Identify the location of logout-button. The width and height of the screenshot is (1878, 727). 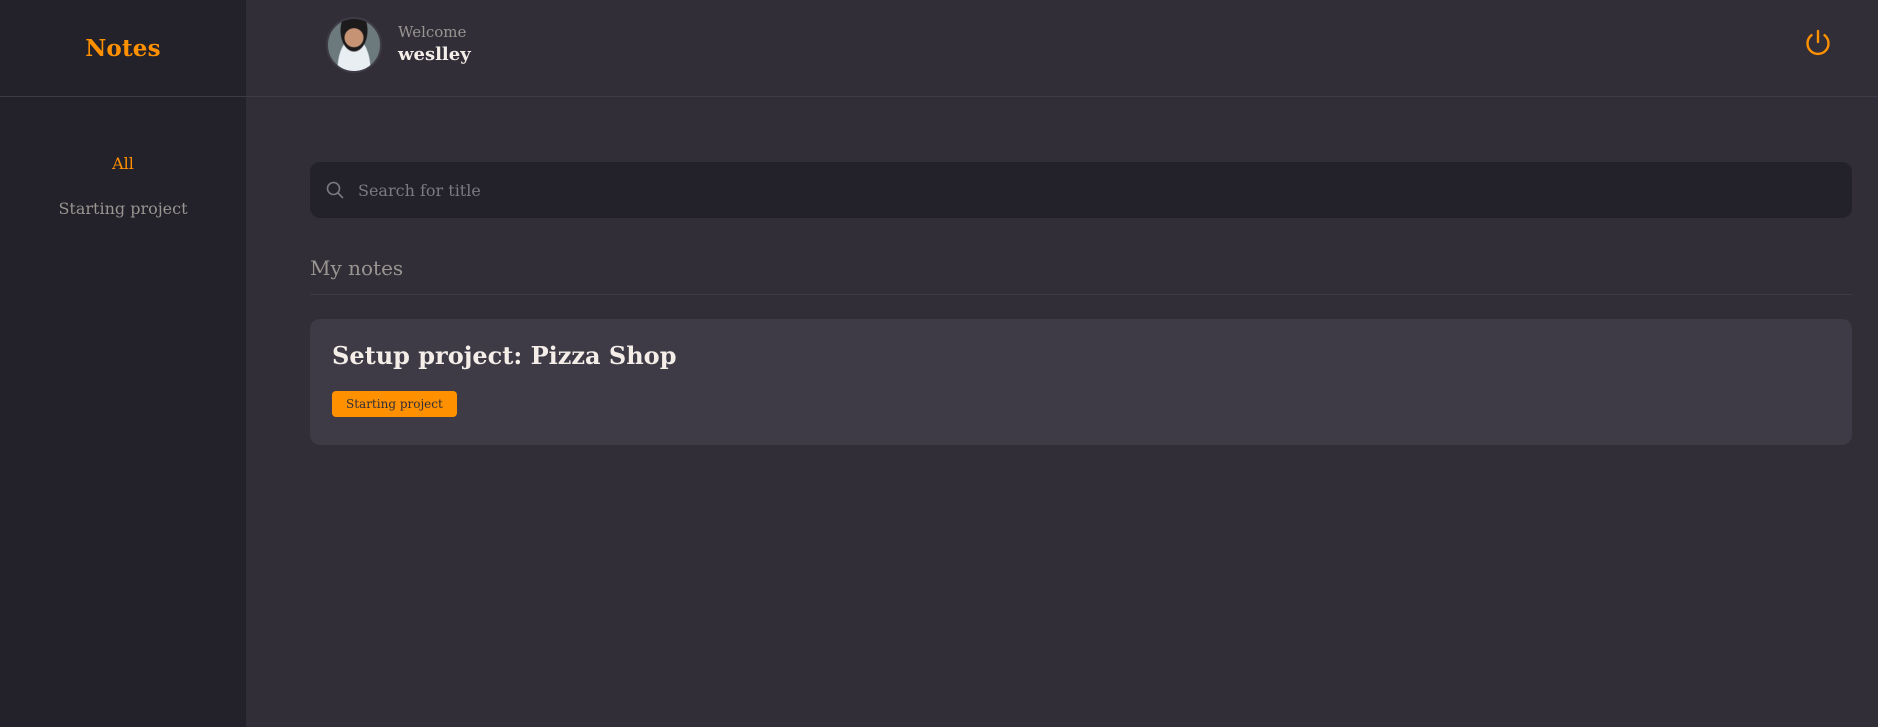
(1818, 43).